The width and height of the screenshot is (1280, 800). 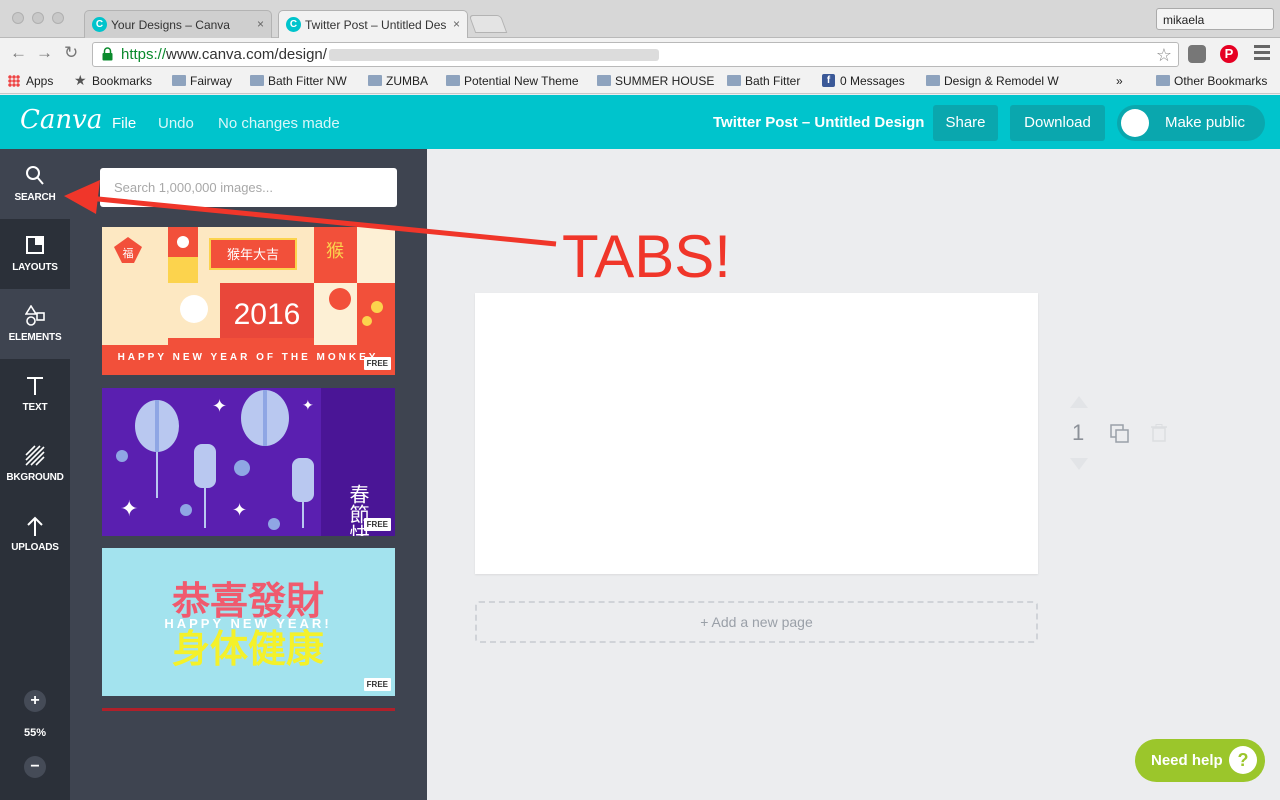 I want to click on address-bar: https://www.canva.com/design/ ☆, so click(x=635, y=54).